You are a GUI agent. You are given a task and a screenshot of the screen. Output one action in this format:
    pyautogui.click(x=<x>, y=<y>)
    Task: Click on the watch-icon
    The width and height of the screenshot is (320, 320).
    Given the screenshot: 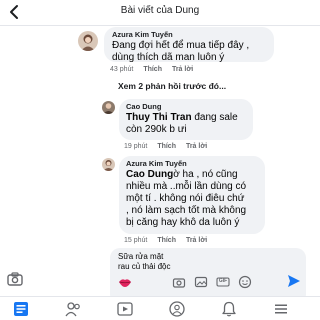 What is the action you would take?
    pyautogui.click(x=125, y=309)
    